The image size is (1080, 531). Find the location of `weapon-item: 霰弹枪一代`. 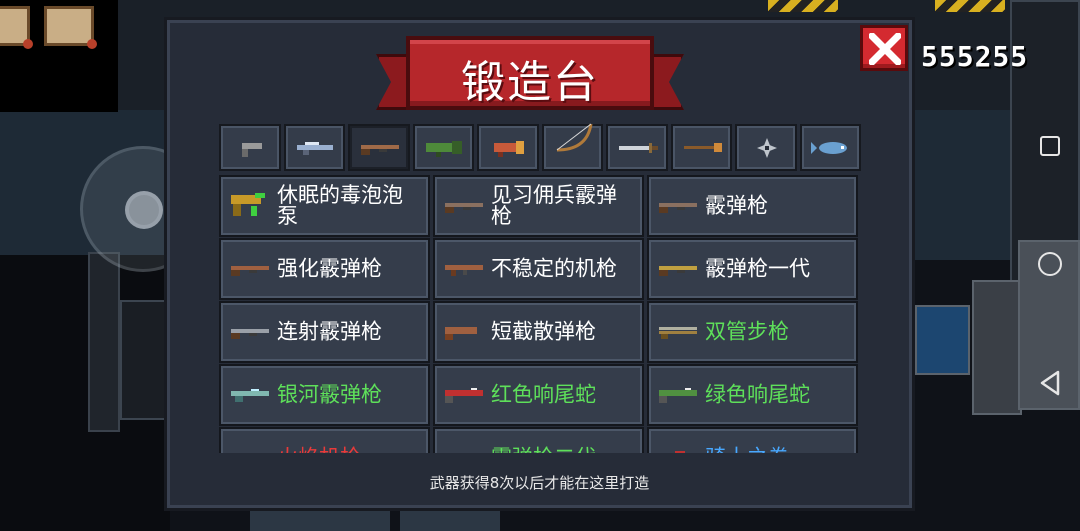

weapon-item: 霰弹枪一代 is located at coordinates (752, 269).